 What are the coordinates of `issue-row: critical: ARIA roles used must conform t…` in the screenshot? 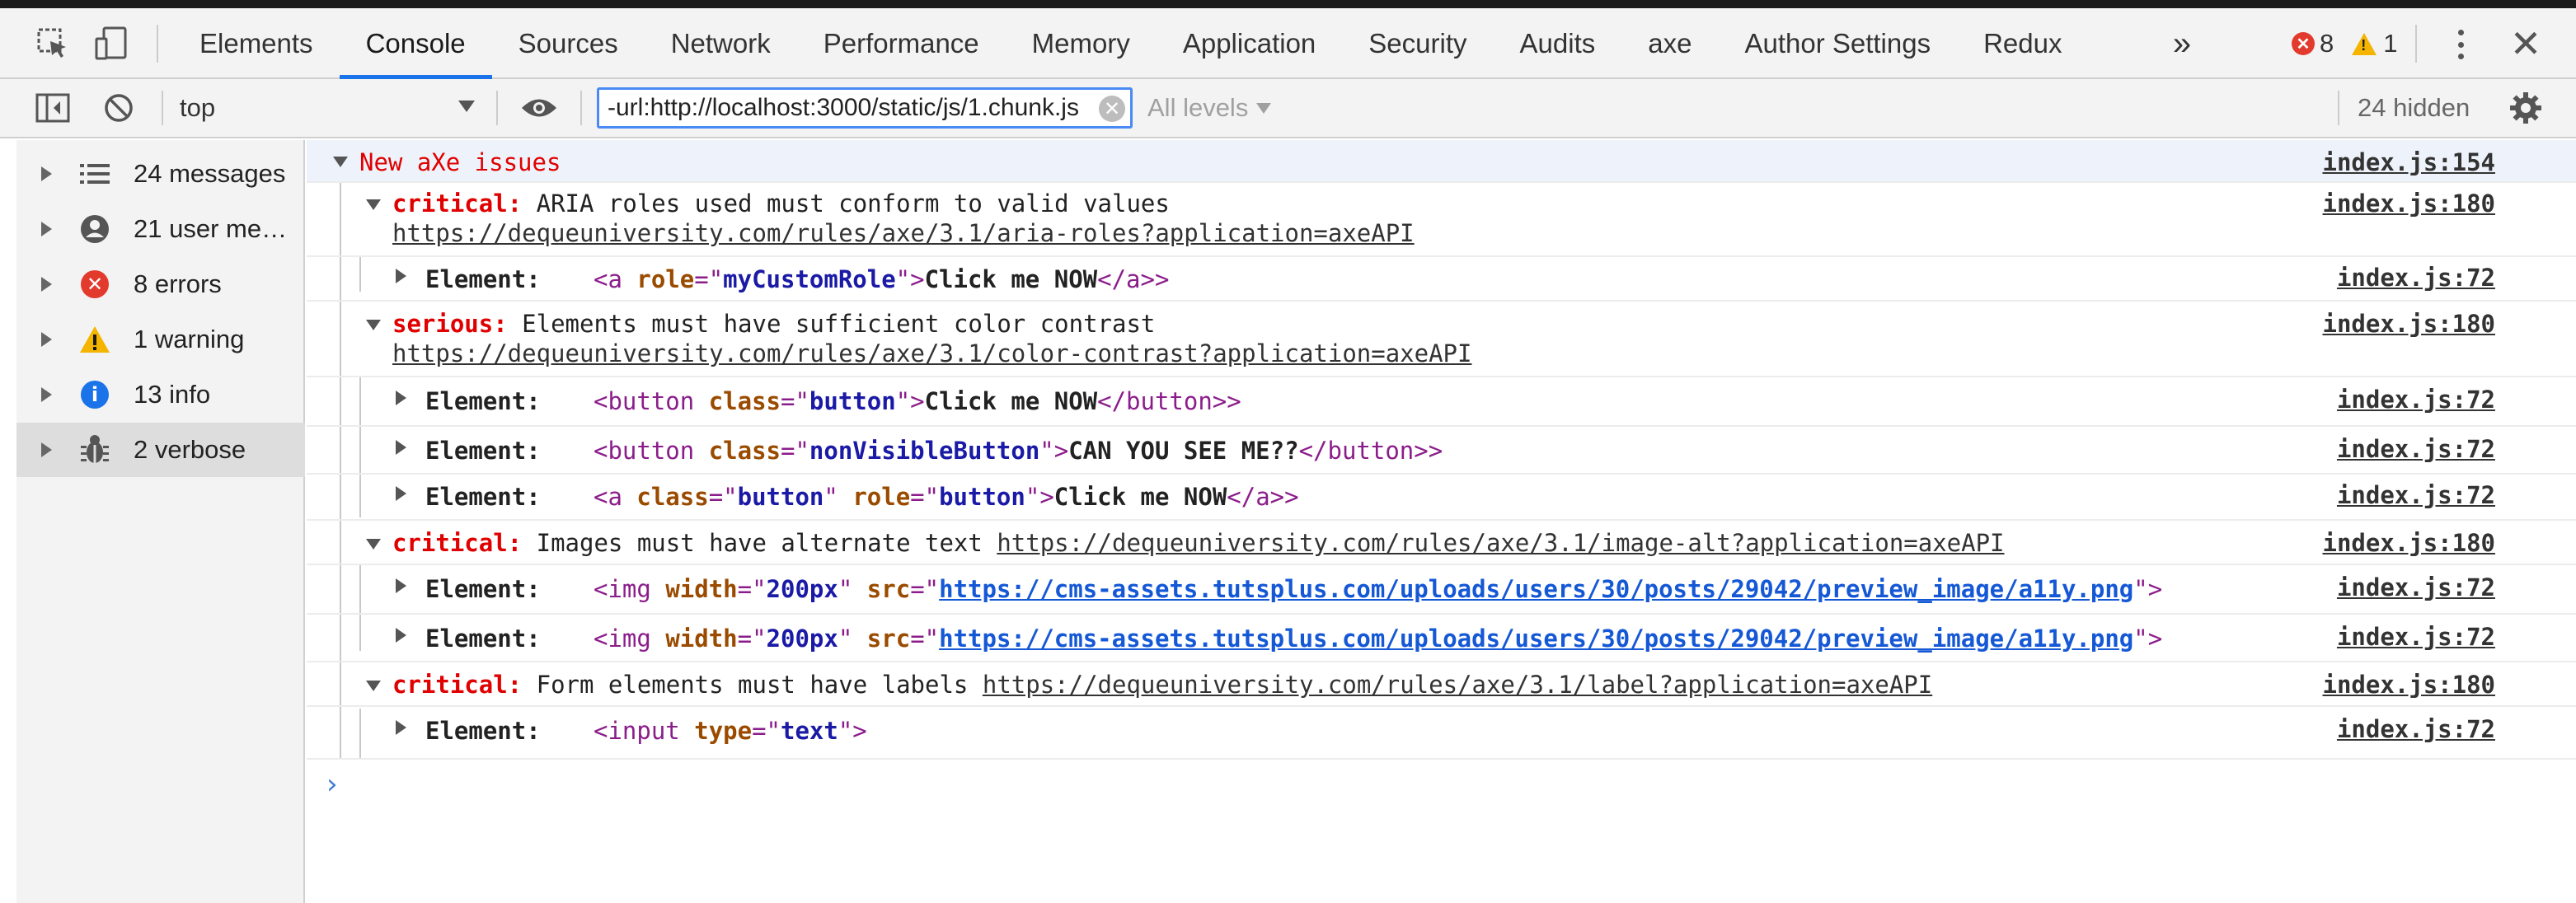 It's located at (1442, 219).